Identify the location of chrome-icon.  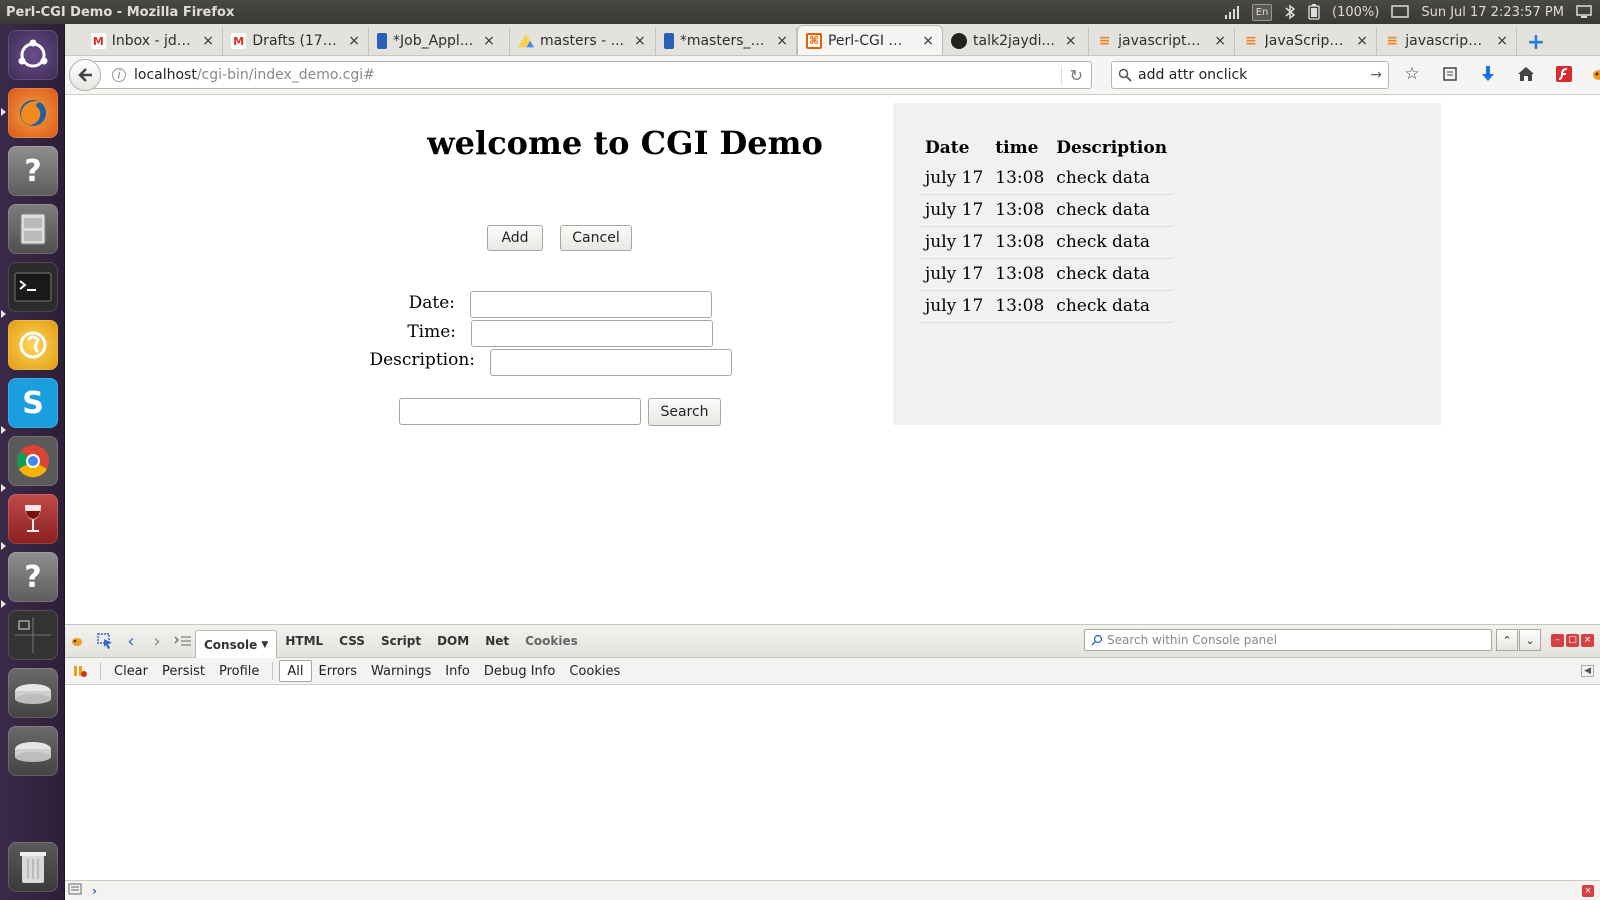
(33, 461).